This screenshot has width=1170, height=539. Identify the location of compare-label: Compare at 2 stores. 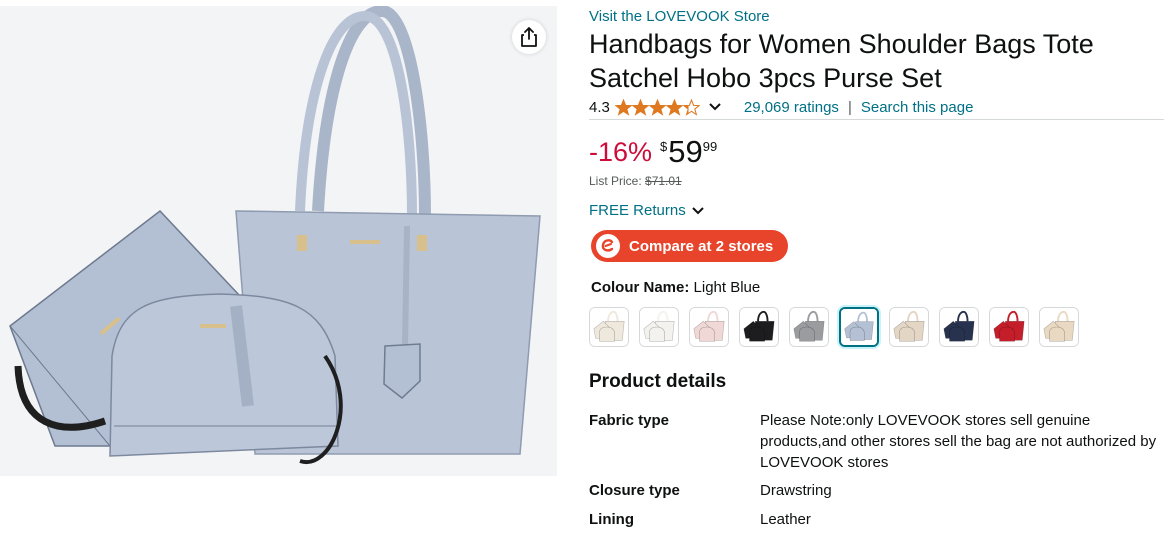
(701, 246).